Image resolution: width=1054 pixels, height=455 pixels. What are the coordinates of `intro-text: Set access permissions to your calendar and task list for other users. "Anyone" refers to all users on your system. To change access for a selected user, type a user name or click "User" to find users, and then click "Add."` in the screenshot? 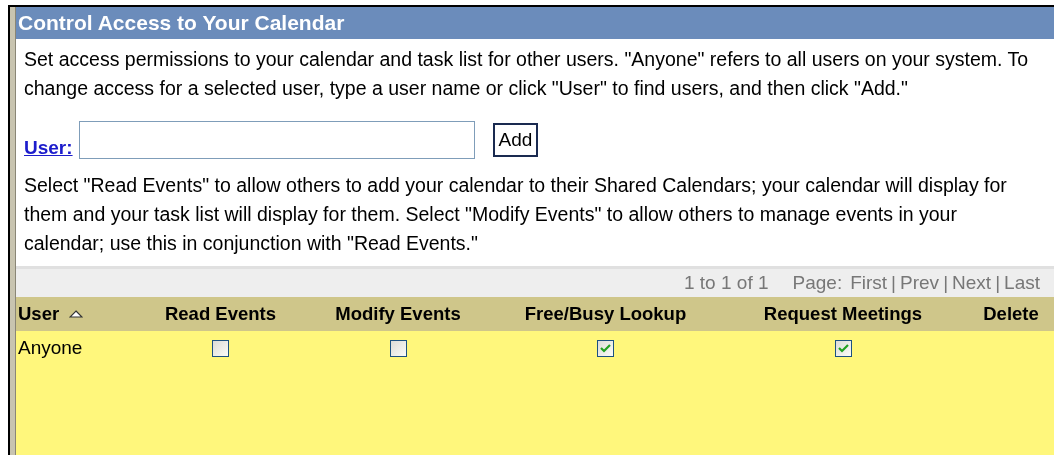 It's located at (526, 74).